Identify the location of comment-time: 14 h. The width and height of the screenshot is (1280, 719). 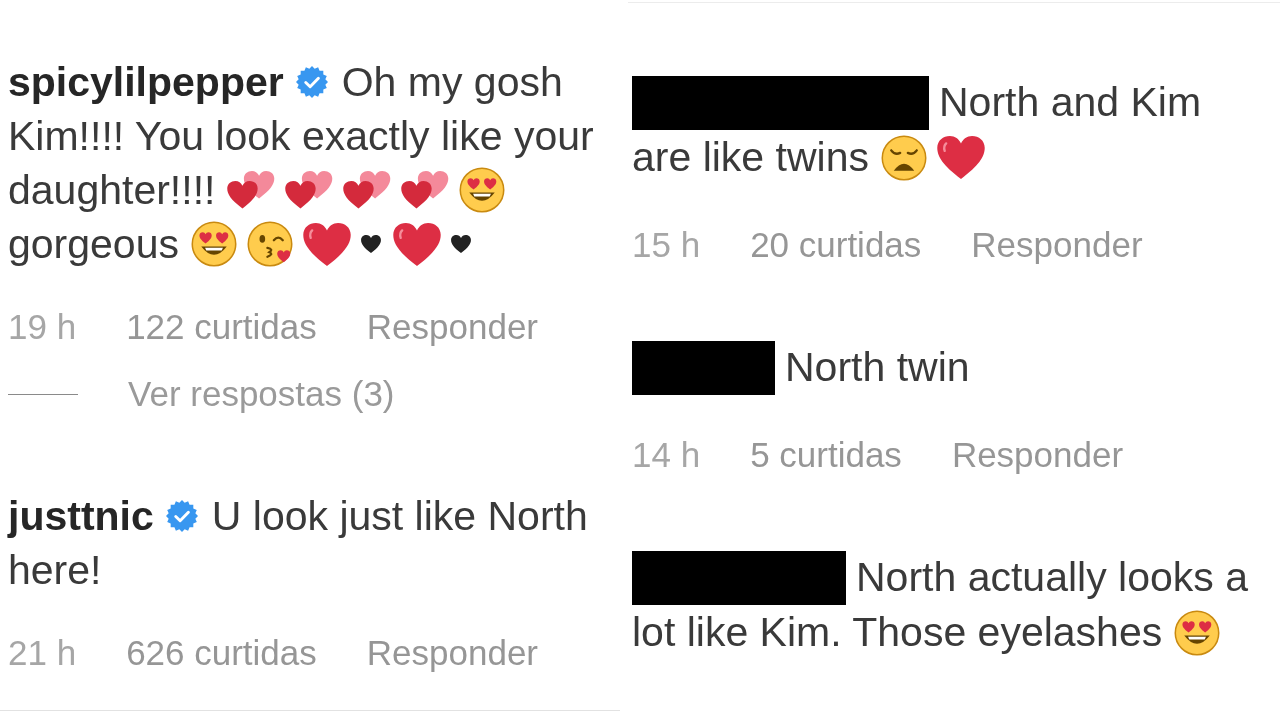
(666, 455).